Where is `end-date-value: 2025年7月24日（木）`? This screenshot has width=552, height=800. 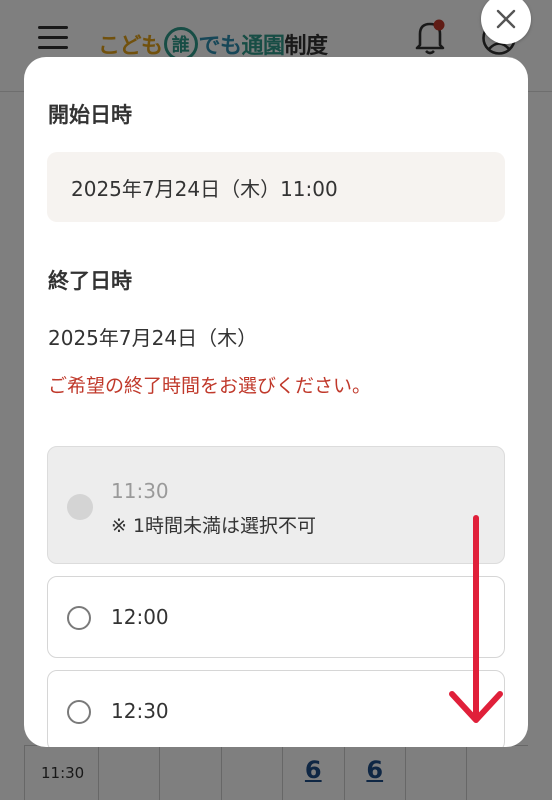 end-date-value: 2025年7月24日（木） is located at coordinates (153, 338).